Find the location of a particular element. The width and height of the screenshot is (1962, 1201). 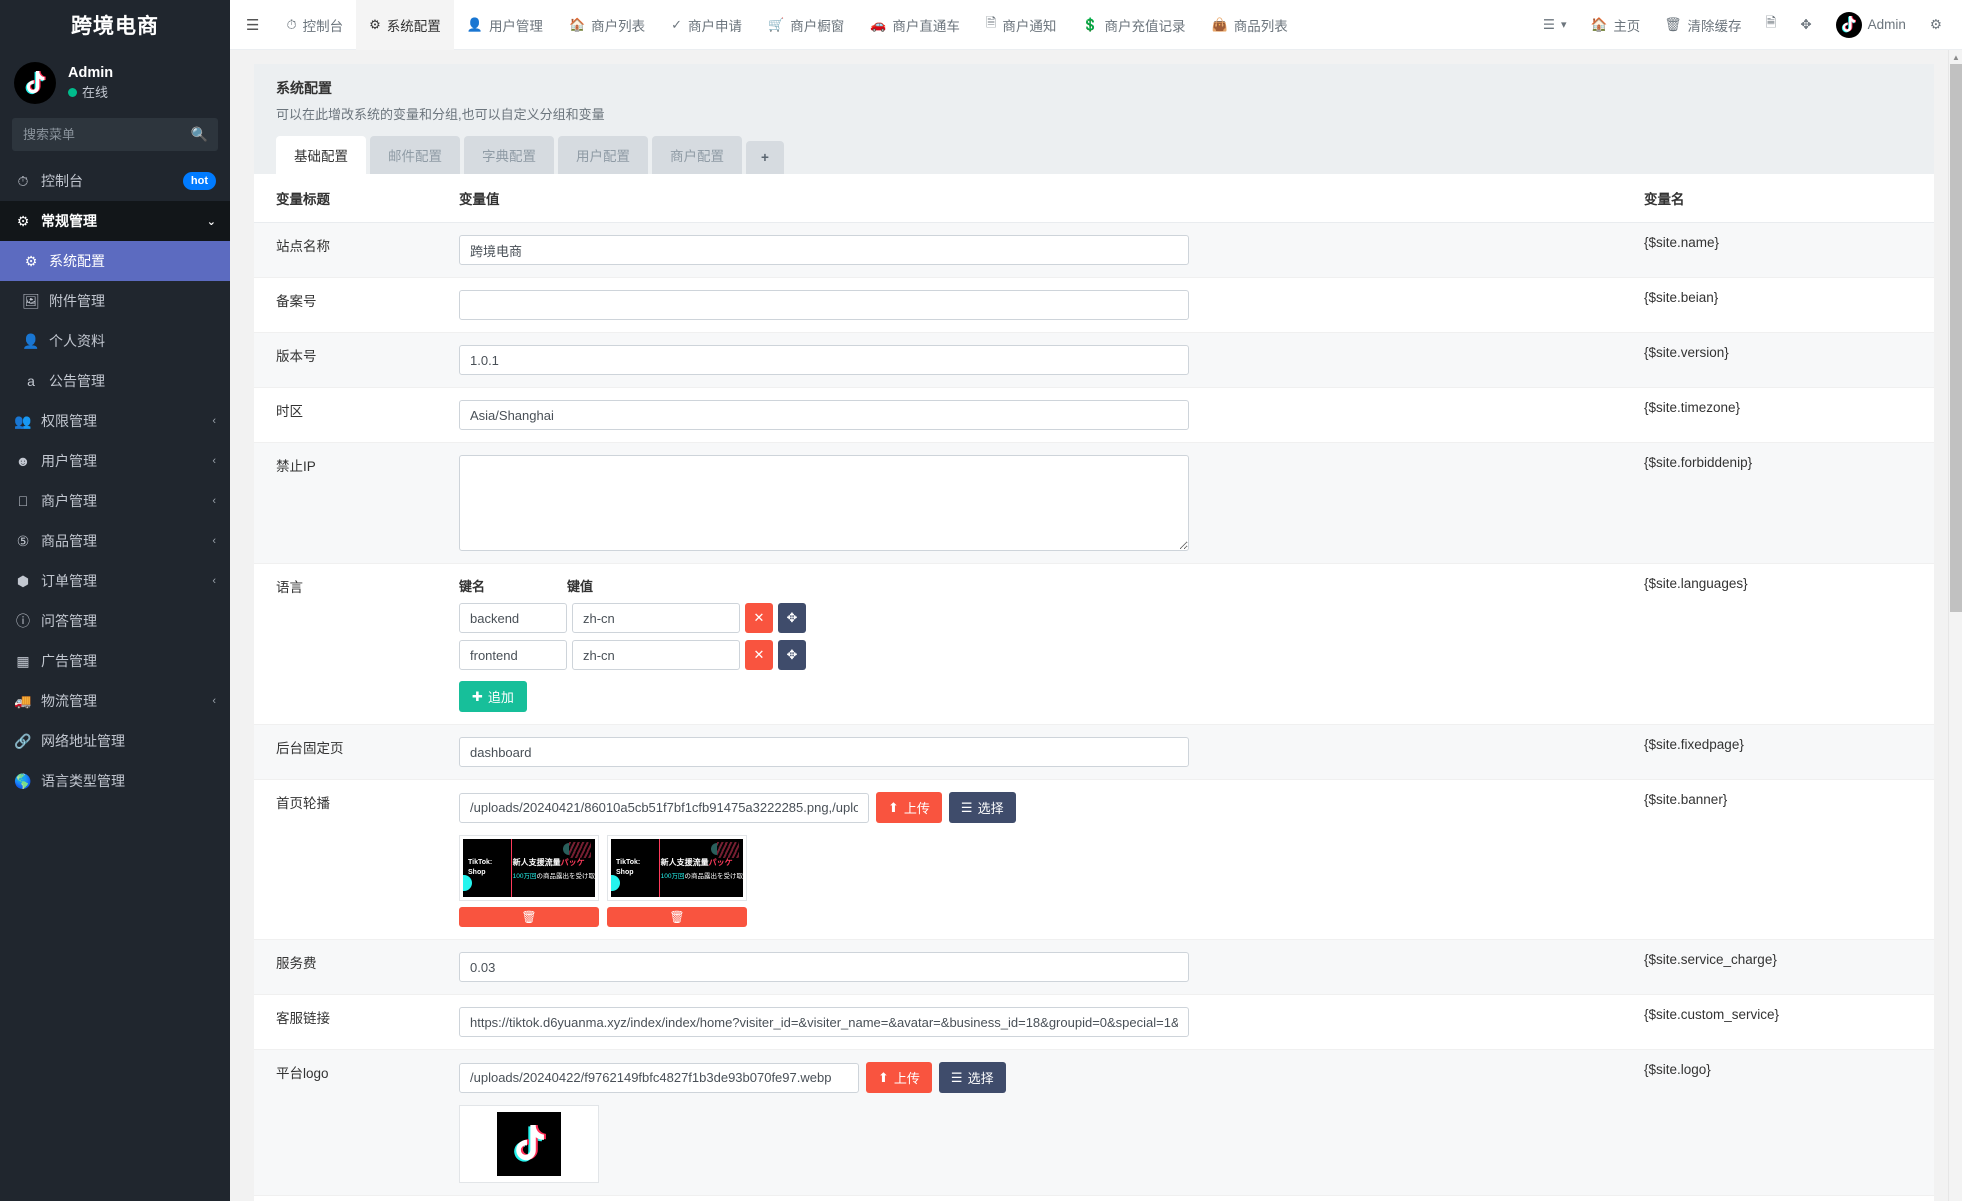

sidebar-item-language-type: 🌎 语言类型管理 is located at coordinates (115, 781).